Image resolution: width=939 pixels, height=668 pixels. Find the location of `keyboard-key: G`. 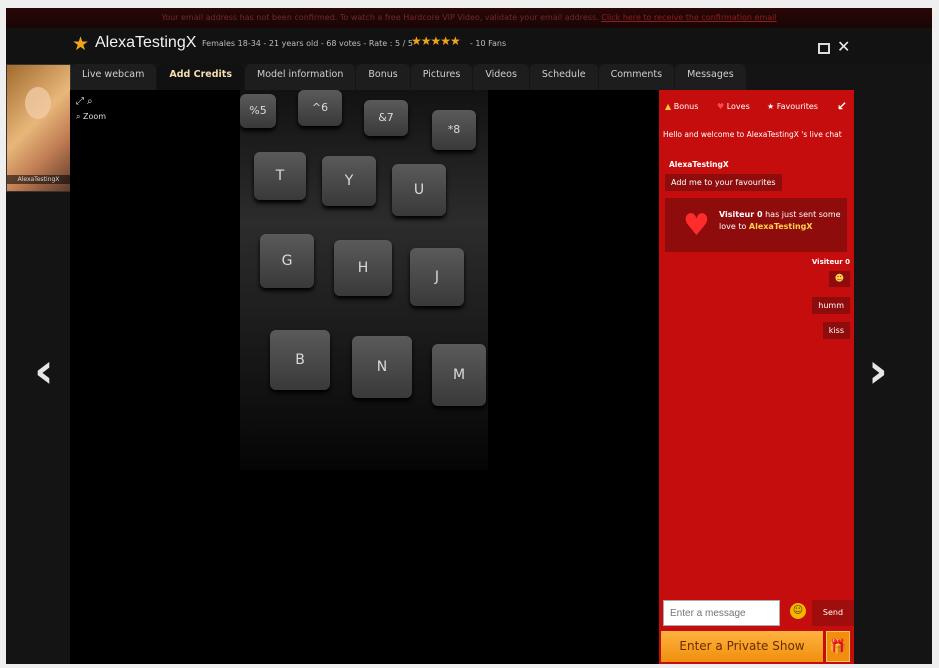

keyboard-key: G is located at coordinates (287, 261).